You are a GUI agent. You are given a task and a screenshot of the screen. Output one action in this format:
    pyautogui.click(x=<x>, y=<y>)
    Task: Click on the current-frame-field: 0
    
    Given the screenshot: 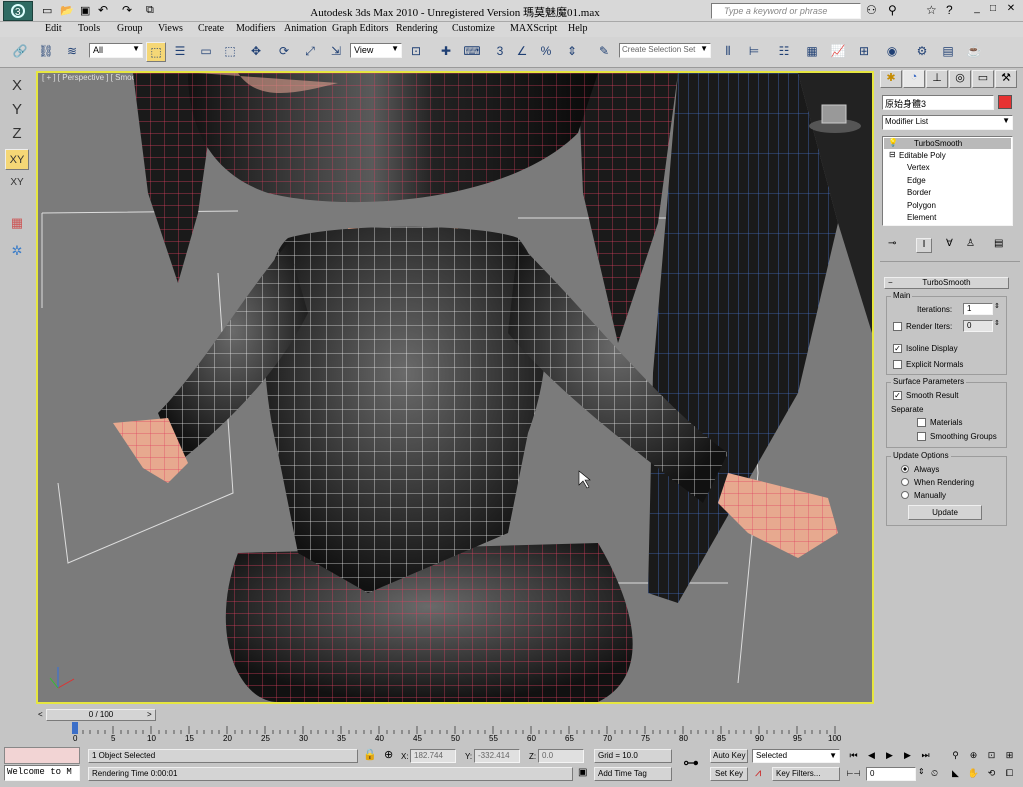 What is the action you would take?
    pyautogui.click(x=891, y=774)
    